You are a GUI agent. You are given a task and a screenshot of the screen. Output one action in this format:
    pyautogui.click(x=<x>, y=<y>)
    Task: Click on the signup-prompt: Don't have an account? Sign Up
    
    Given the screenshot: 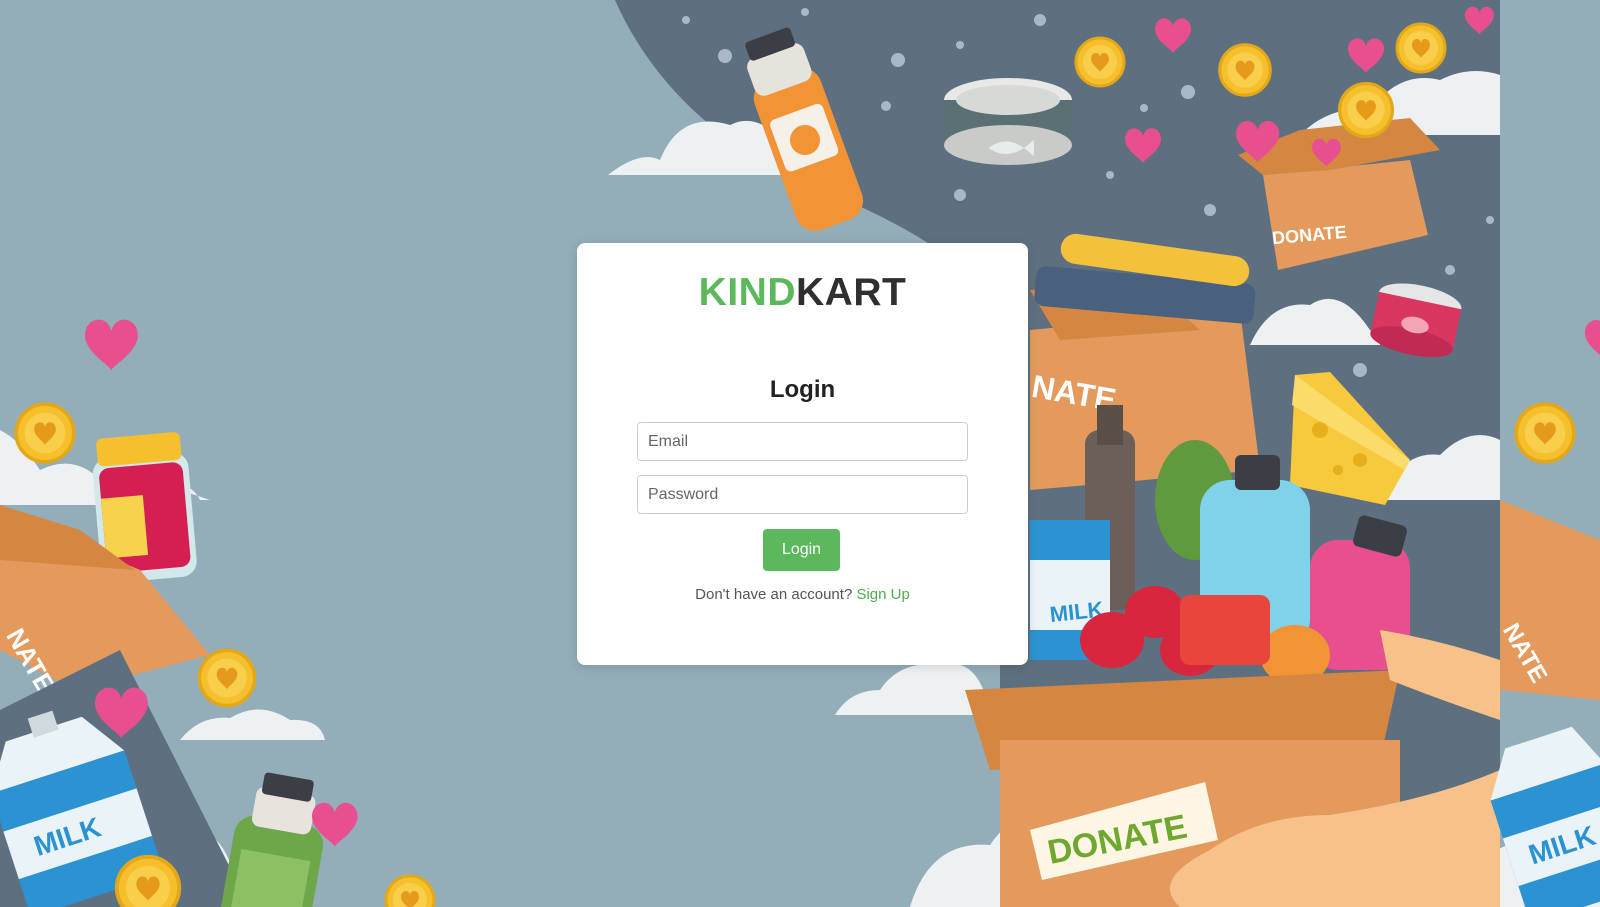 What is the action you would take?
    pyautogui.click(x=802, y=594)
    